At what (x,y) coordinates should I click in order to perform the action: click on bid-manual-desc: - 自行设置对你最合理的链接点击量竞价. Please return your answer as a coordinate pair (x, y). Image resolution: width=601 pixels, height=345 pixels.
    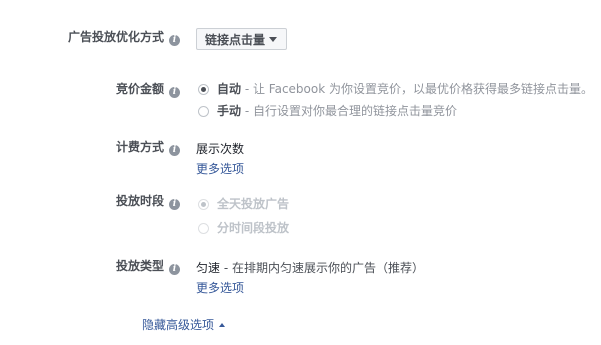
    Looking at the image, I should click on (349, 111).